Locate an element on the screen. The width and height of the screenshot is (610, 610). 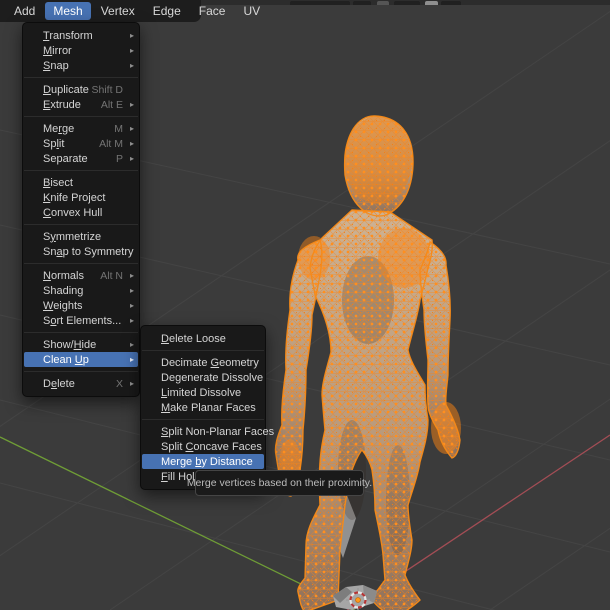
menu-item-show-hide: Show/Hide ▸ is located at coordinates (81, 344).